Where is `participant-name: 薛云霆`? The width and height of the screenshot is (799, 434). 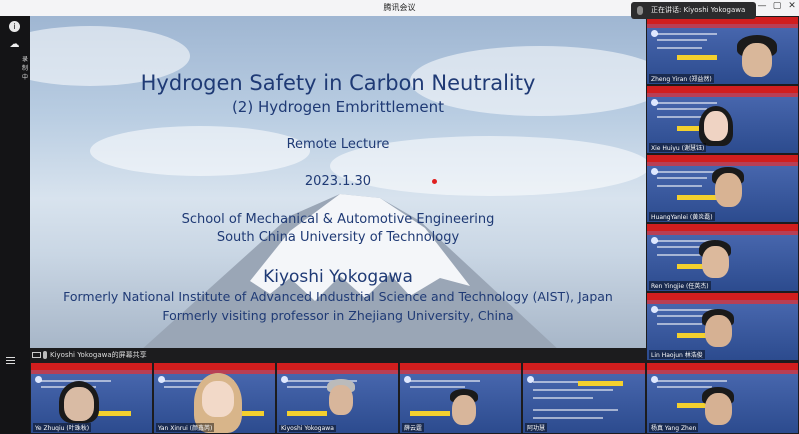 participant-name: 薛云霆 is located at coordinates (413, 427).